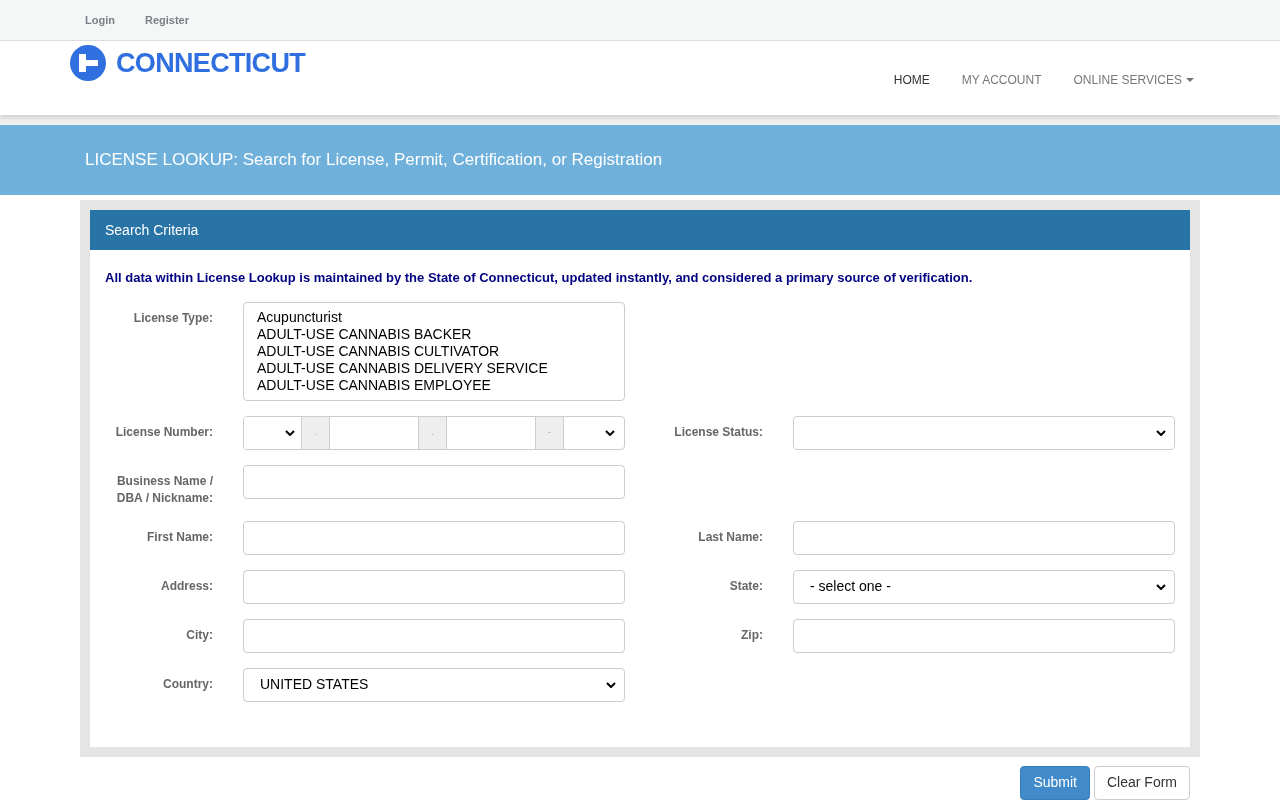 The width and height of the screenshot is (1280, 800). What do you see at coordinates (163, 432) in the screenshot?
I see `field-label: License Number:` at bounding box center [163, 432].